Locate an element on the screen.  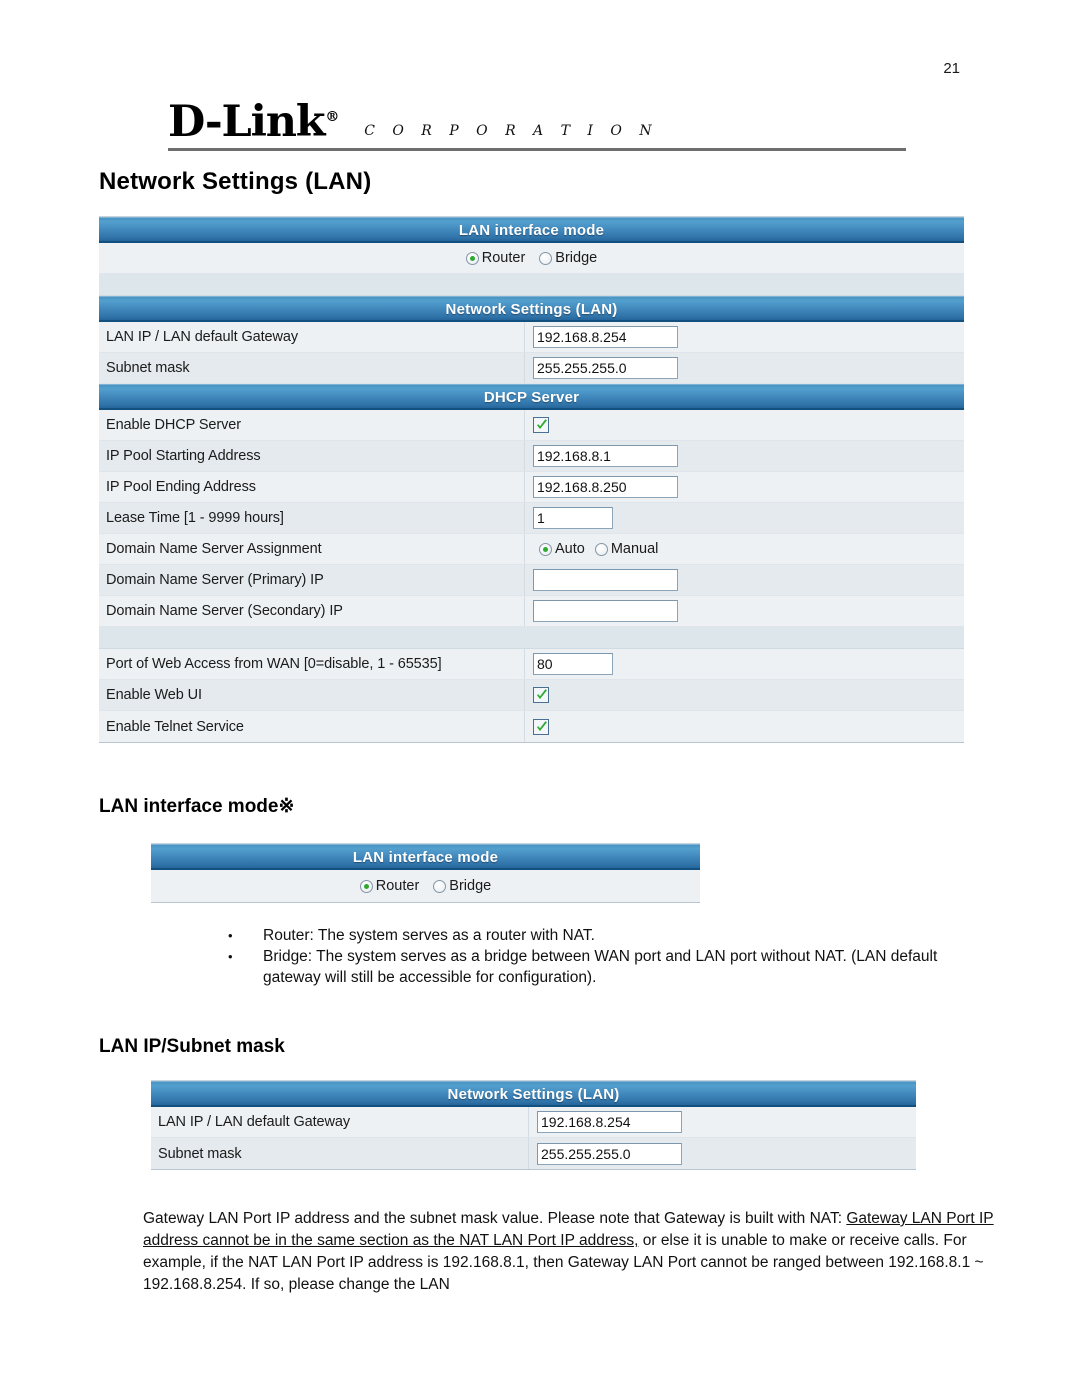
ip-pool-end-input: 192.168.8.250 is located at coordinates (605, 487).